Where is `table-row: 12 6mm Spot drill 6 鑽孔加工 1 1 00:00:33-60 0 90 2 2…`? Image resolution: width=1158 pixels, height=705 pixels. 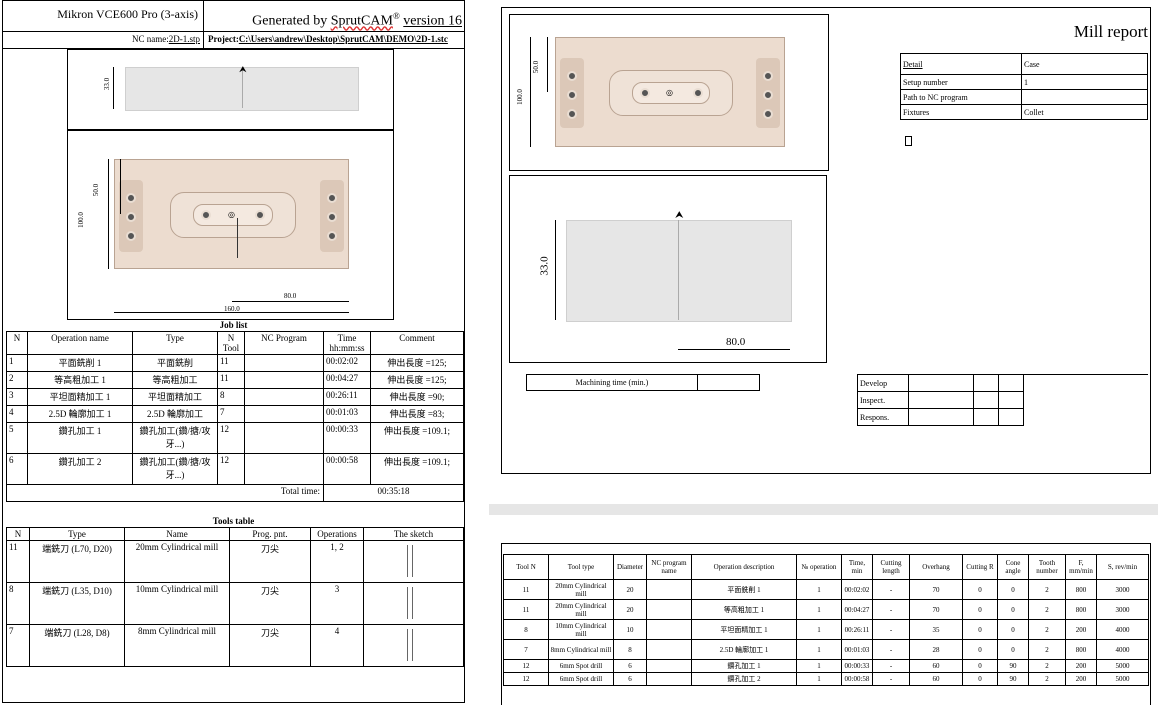
table-row: 12 6mm Spot drill 6 鑽孔加工 1 1 00:00:33-60 0 90 2 2… is located at coordinates (826, 666).